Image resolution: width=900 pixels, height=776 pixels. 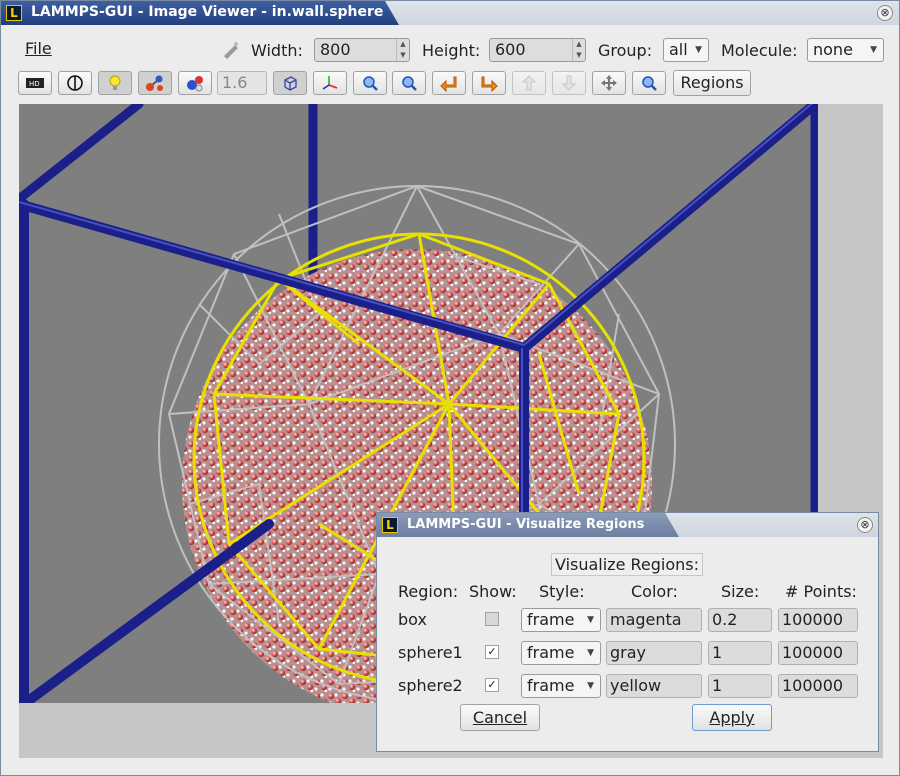 I want to click on show-checkbox-sphere1: ✓, so click(x=492, y=652).